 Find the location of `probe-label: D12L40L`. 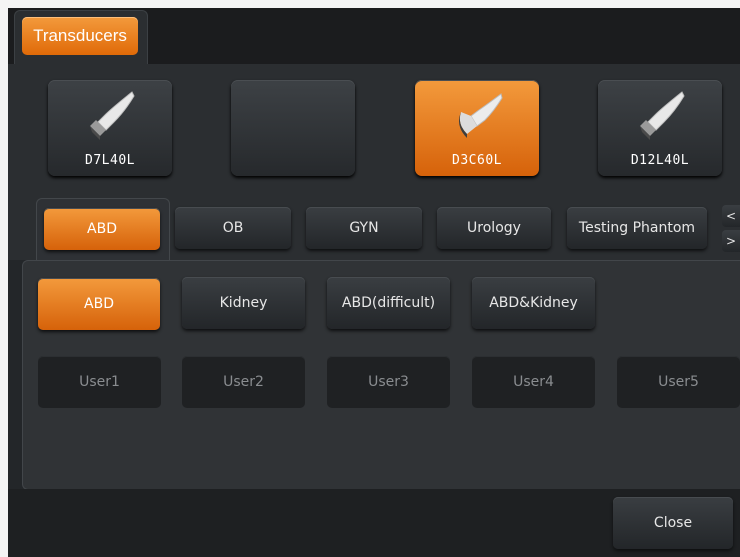

probe-label: D12L40L is located at coordinates (660, 160).